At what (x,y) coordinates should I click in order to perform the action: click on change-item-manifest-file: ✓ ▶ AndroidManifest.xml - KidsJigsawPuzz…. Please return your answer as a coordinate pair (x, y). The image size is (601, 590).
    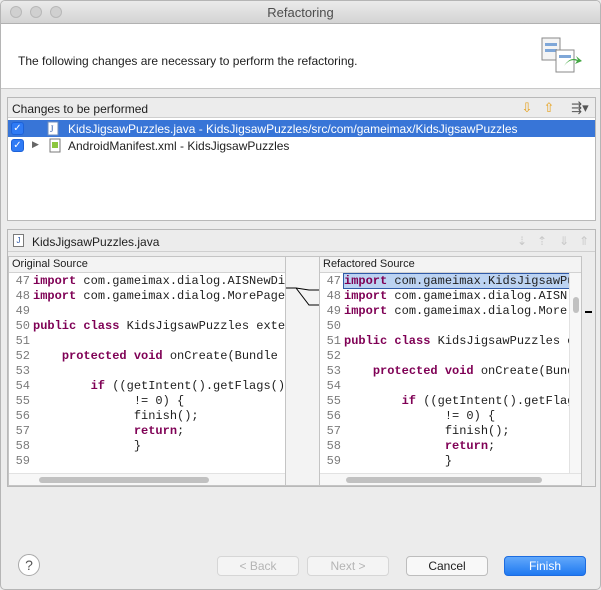
    Looking at the image, I should click on (301, 145).